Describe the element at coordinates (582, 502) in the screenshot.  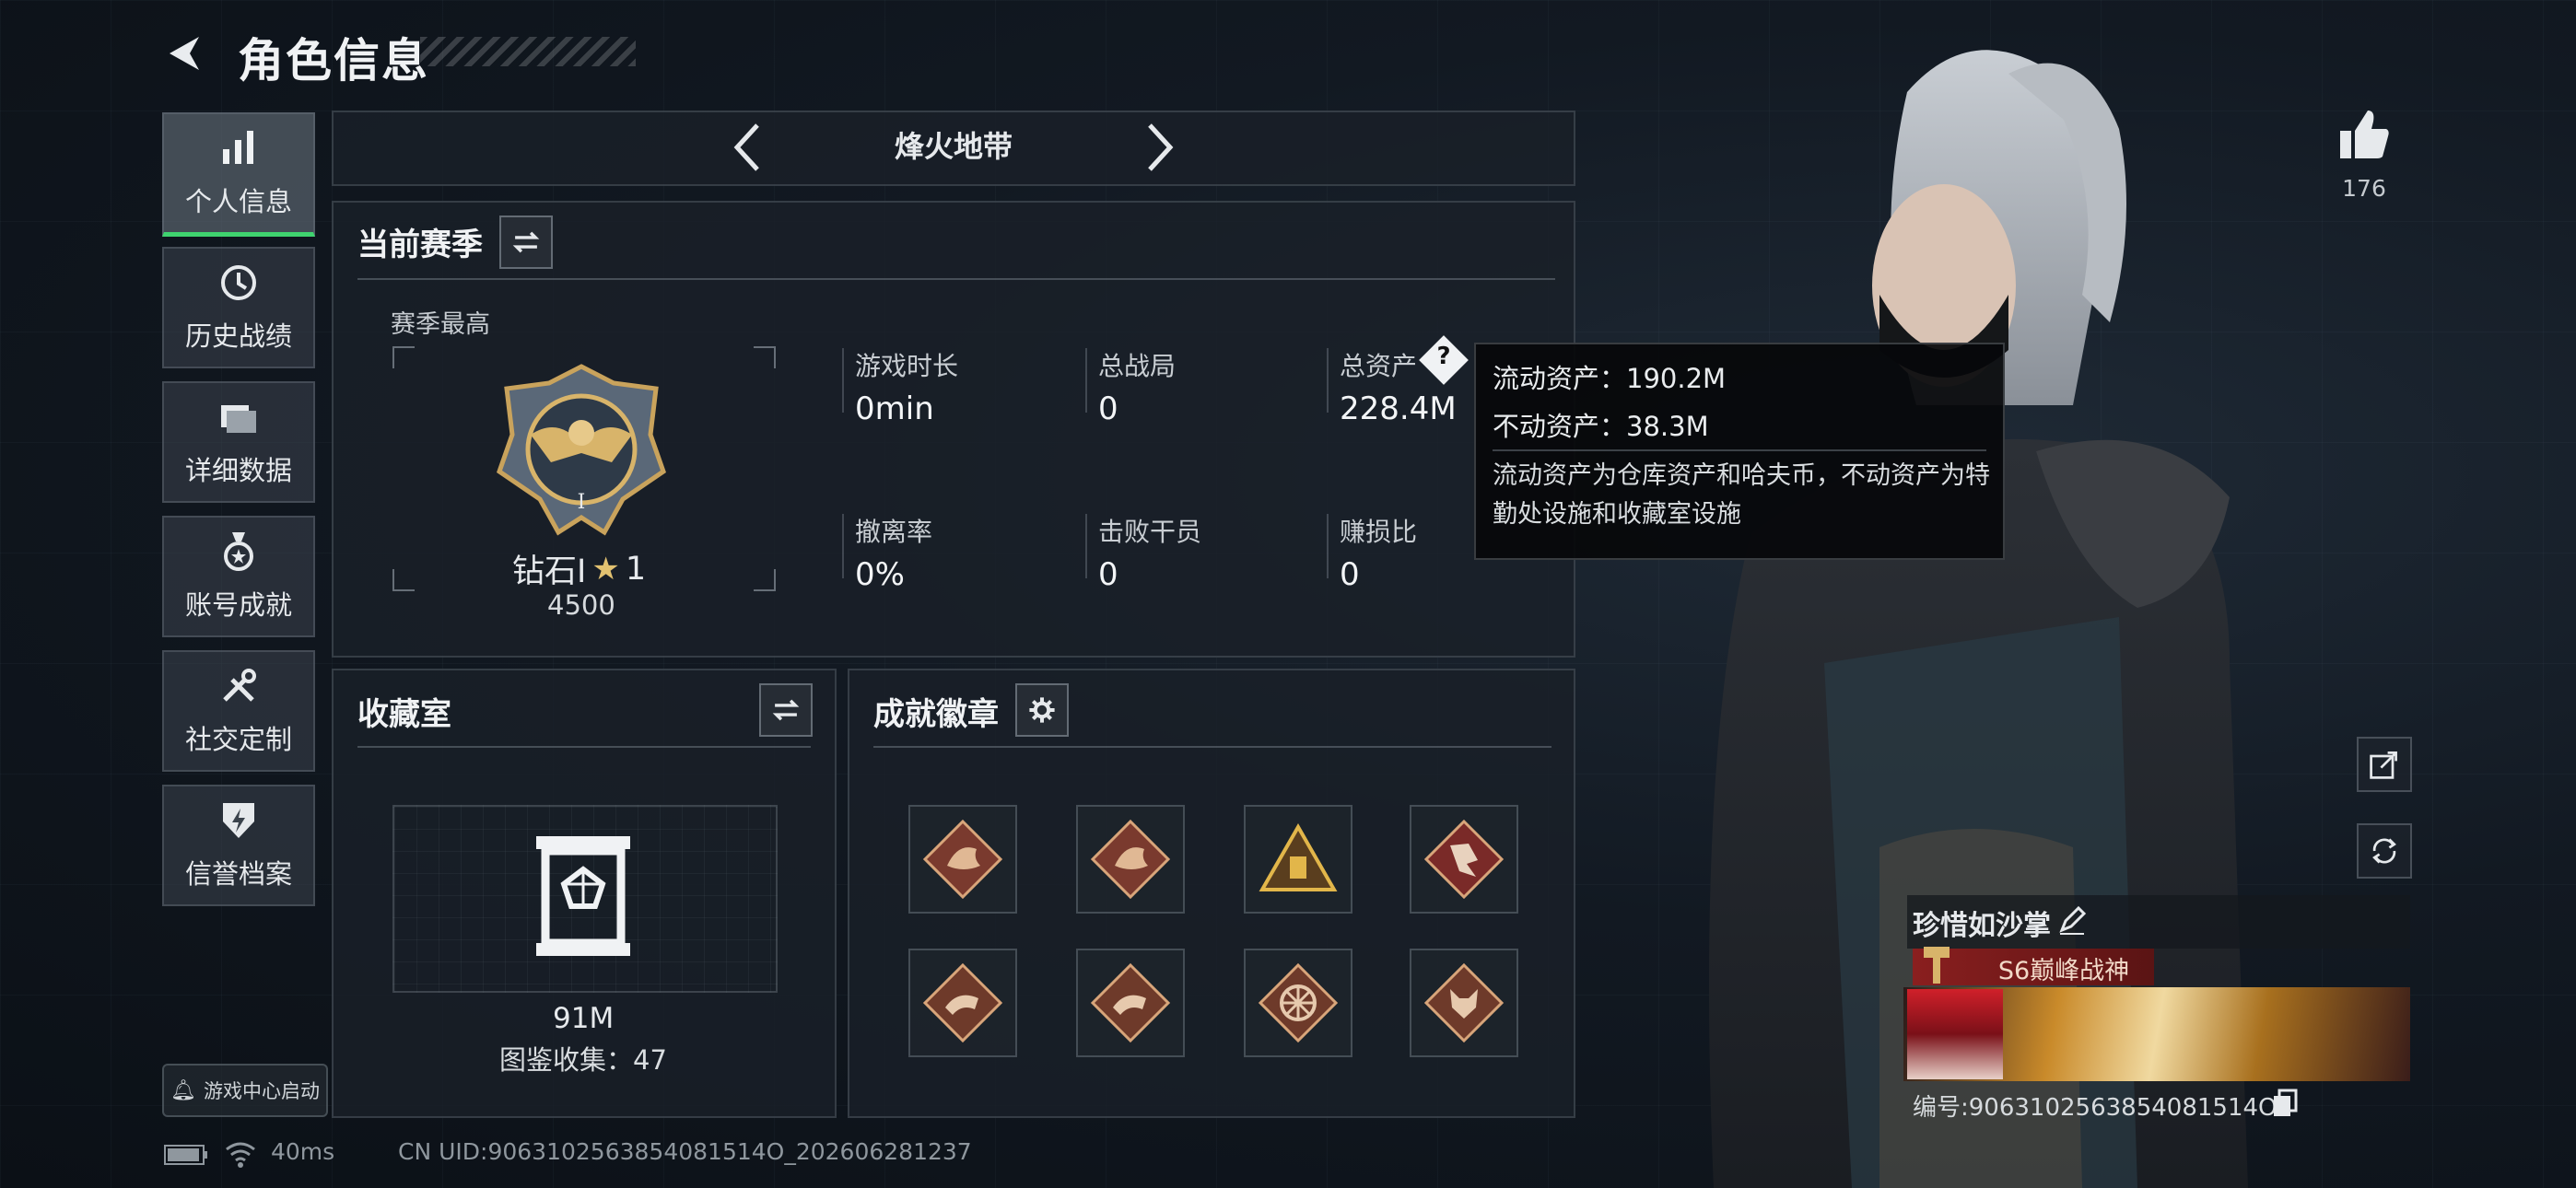
I see `svg-text: I` at that location.